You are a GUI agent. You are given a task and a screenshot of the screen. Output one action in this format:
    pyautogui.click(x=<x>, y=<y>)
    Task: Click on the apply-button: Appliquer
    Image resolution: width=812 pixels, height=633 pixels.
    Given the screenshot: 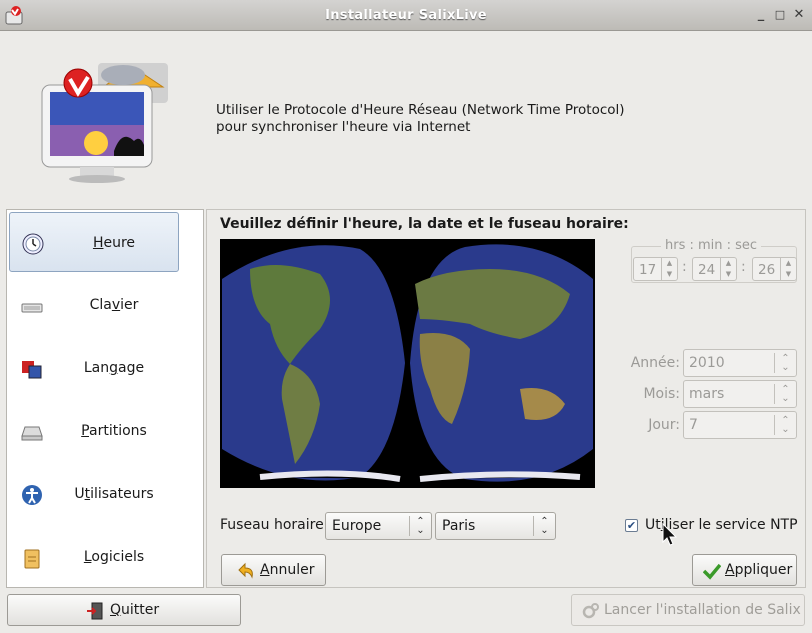 What is the action you would take?
    pyautogui.click(x=744, y=570)
    